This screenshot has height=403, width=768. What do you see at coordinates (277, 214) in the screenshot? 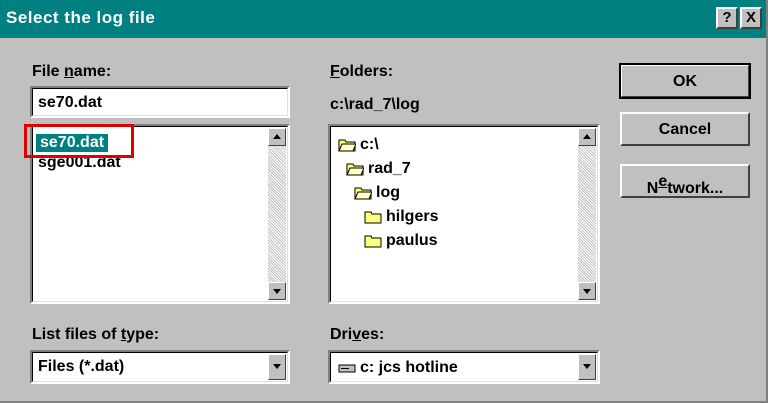
I see `file-list-scrollbar` at bounding box center [277, 214].